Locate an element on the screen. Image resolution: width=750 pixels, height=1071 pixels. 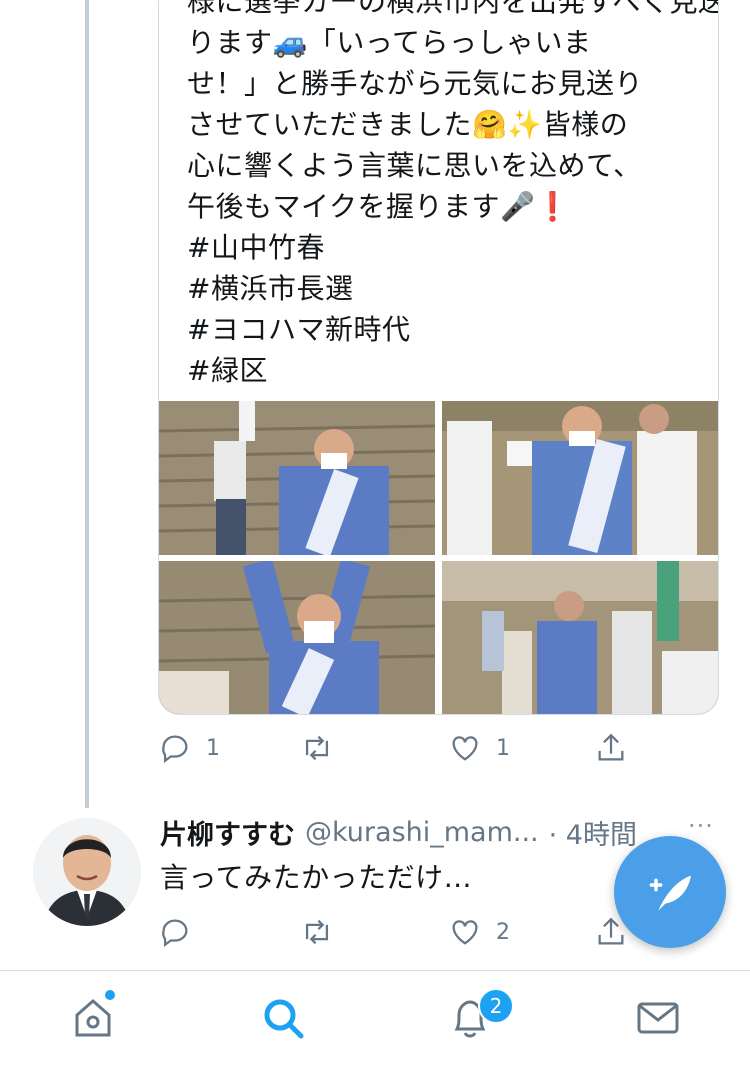
hashtag-link: #ヨコハマ新時代 is located at coordinates (447, 329).